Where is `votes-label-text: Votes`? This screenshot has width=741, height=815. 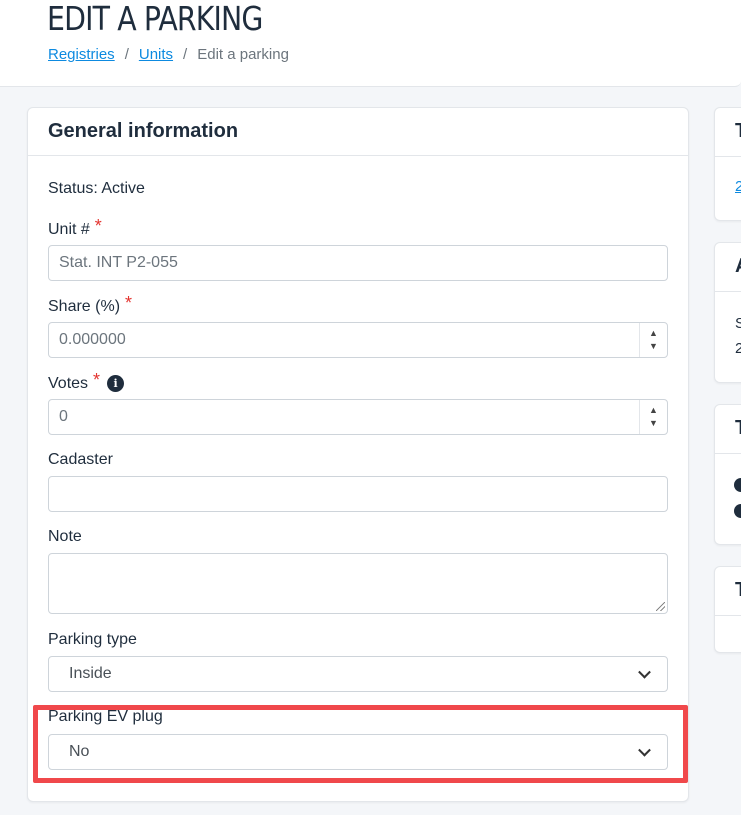
votes-label-text: Votes is located at coordinates (68, 383).